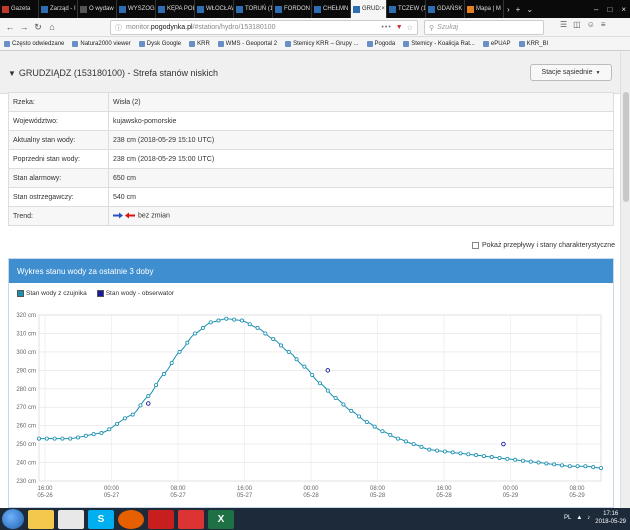 The image size is (630, 530). Describe the element at coordinates (410, 28) in the screenshot. I see `bookmark-star-icon: ☆` at that location.